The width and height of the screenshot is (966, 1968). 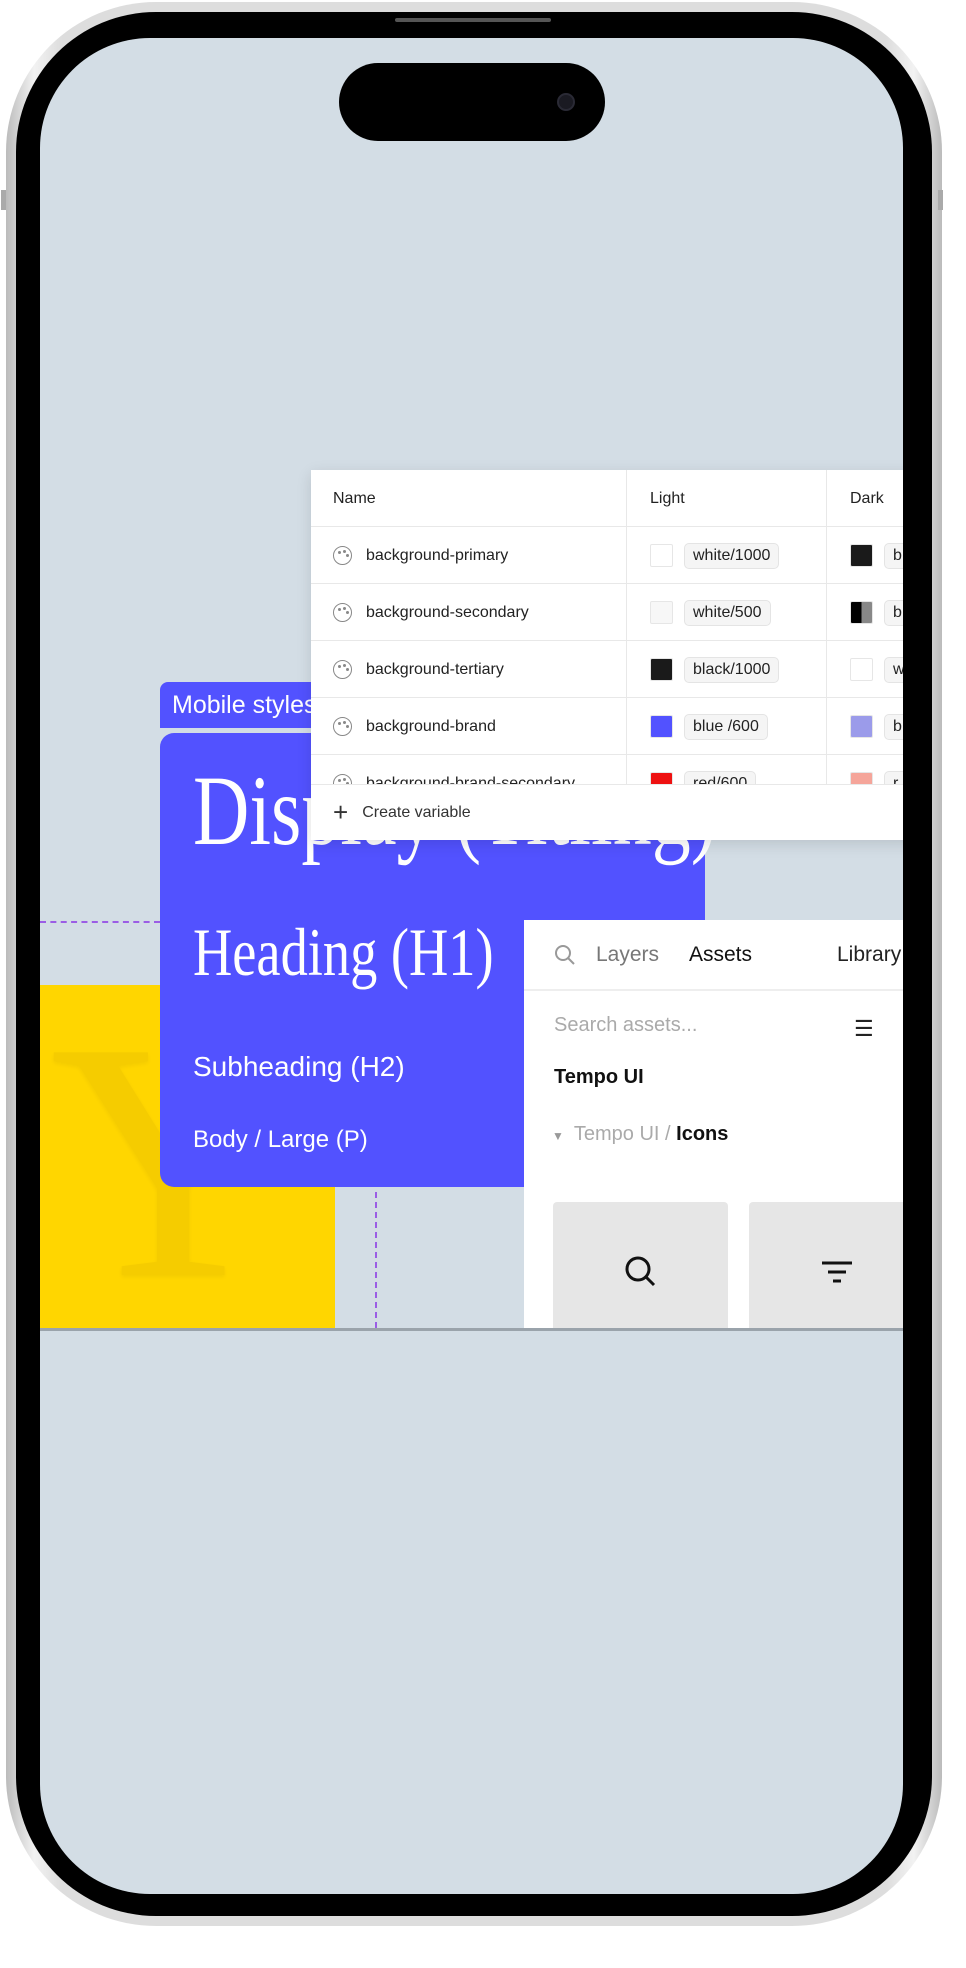 I want to click on asset-tile-search, so click(x=640, y=1265).